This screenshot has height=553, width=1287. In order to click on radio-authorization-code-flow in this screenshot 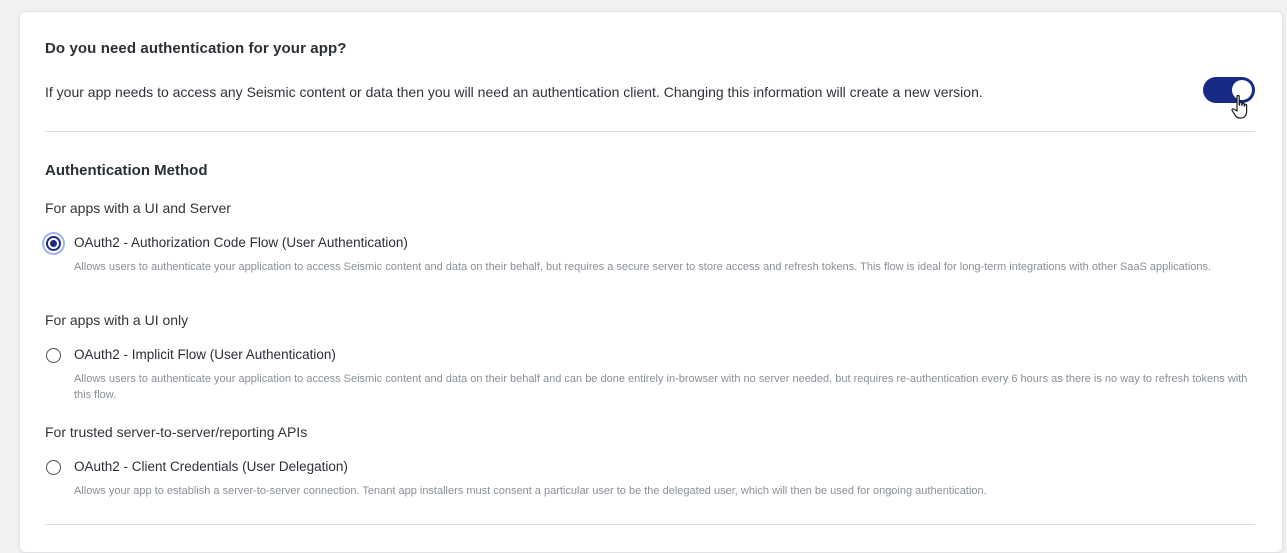, I will do `click(53, 243)`.